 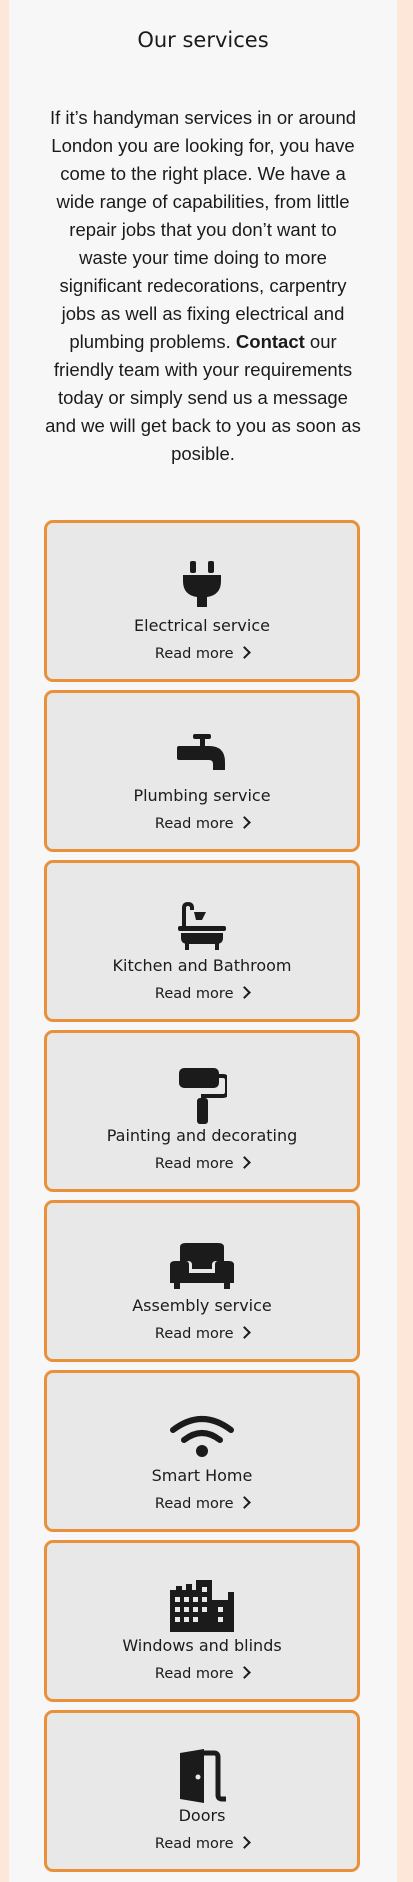 I want to click on door-icon, so click(x=202, y=1776).